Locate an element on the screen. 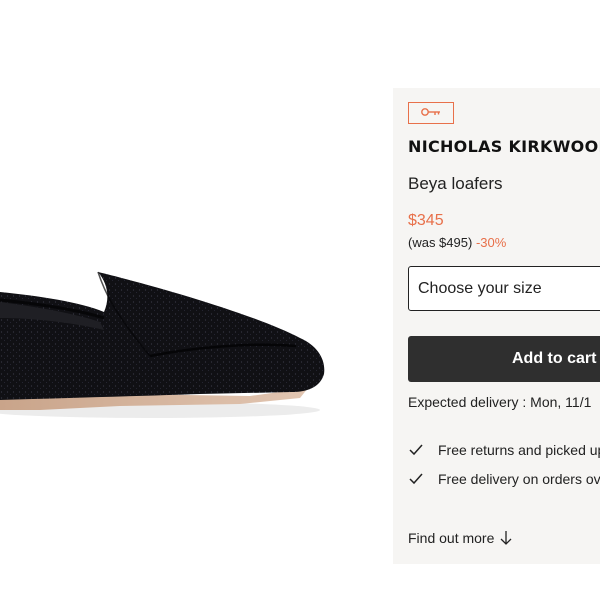 This screenshot has width=600, height=600. product-name: Beya loafers is located at coordinates (455, 183).